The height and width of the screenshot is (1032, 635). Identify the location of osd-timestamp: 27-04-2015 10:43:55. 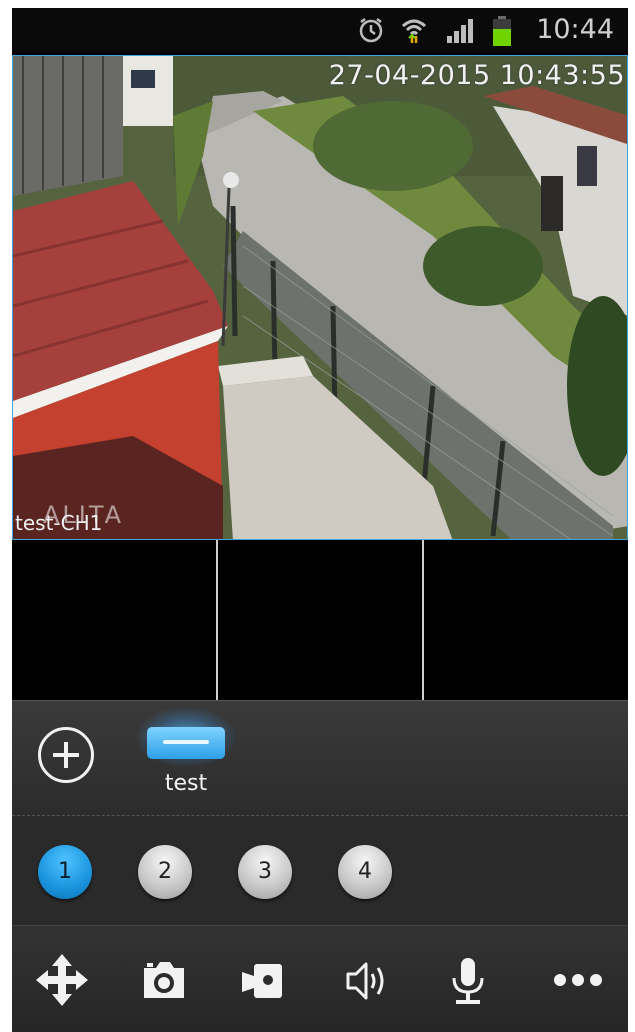
(476, 75).